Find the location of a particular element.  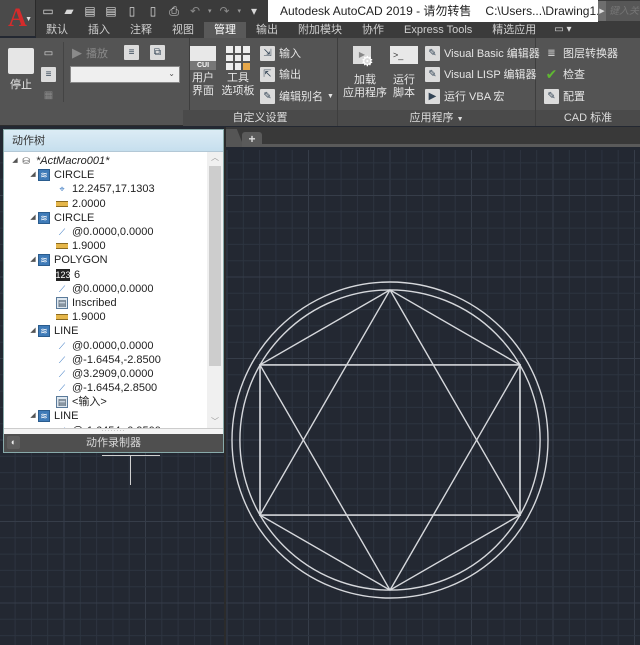

customize-toolbar-icon: ▾ is located at coordinates (254, 11).